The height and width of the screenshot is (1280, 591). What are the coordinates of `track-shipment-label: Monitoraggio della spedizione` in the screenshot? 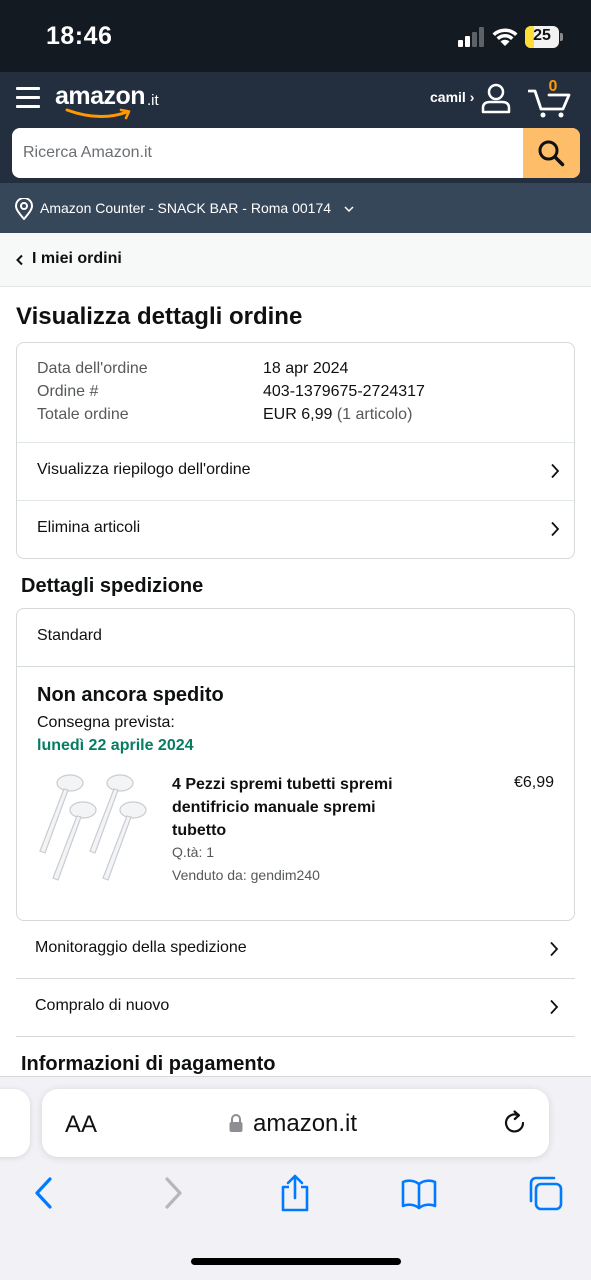 It's located at (141, 947).